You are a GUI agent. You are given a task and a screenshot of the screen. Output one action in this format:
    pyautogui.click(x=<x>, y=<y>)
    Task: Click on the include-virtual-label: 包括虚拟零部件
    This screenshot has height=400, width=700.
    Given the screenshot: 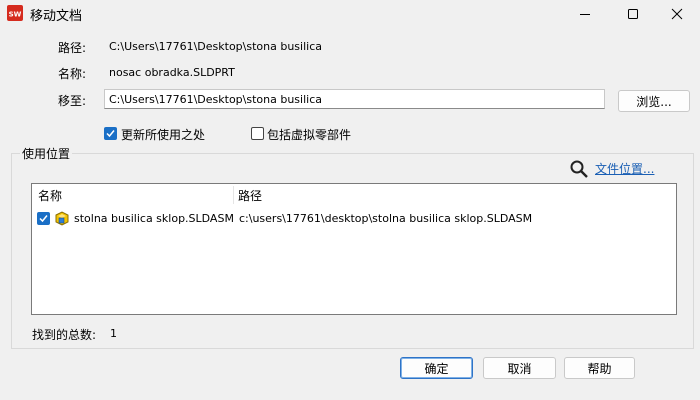 What is the action you would take?
    pyautogui.click(x=309, y=135)
    